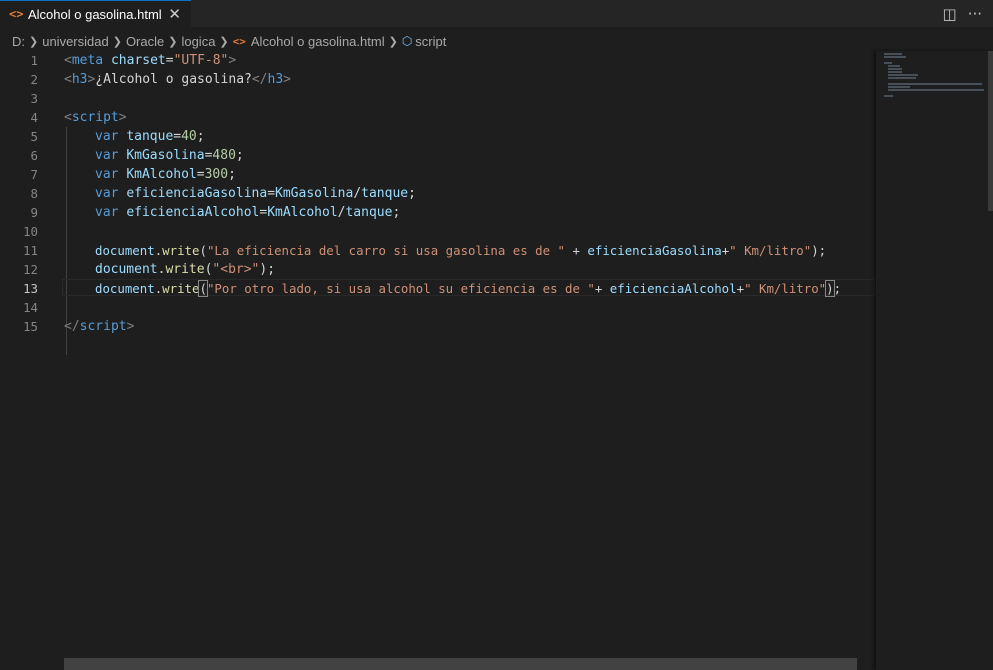 The width and height of the screenshot is (993, 670). What do you see at coordinates (318, 41) in the screenshot?
I see `breadcrumb-file: Alcohol o gasolina.html` at bounding box center [318, 41].